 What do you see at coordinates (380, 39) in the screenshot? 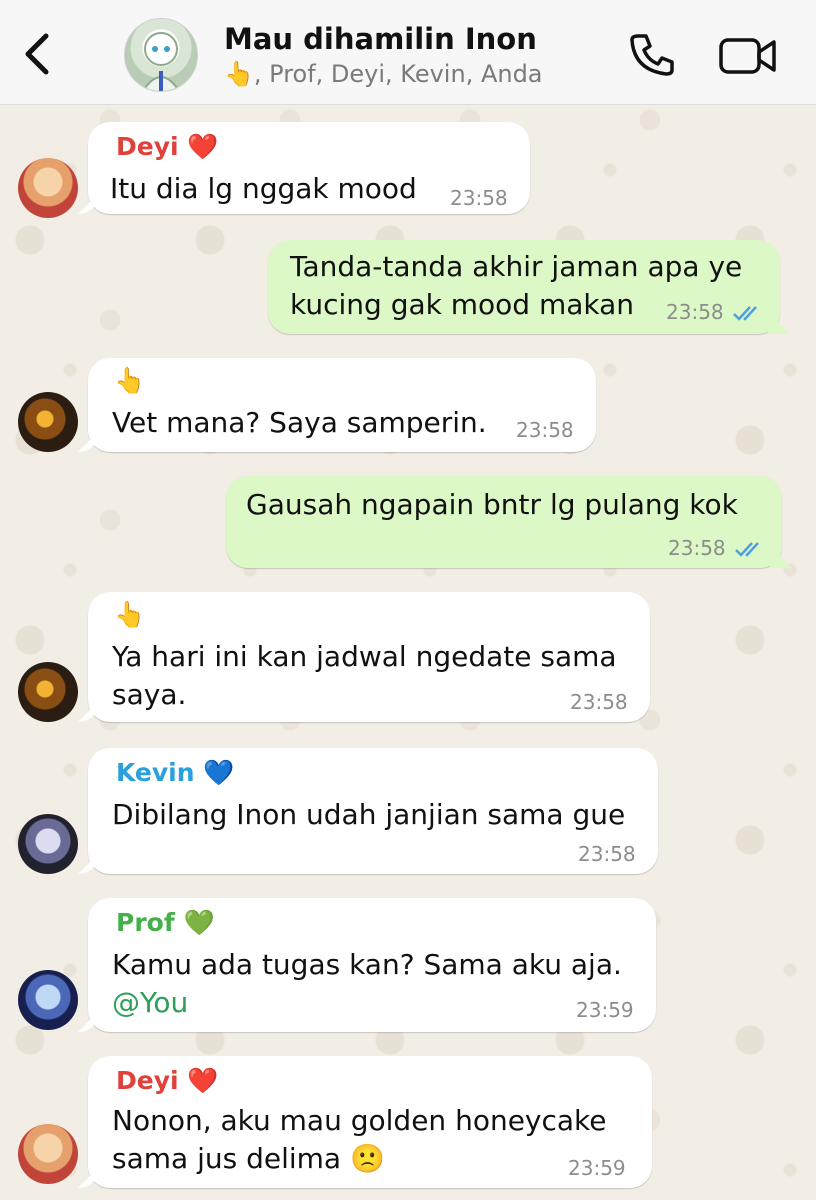
I see `chat-title: Mau dihamilin Inon` at bounding box center [380, 39].